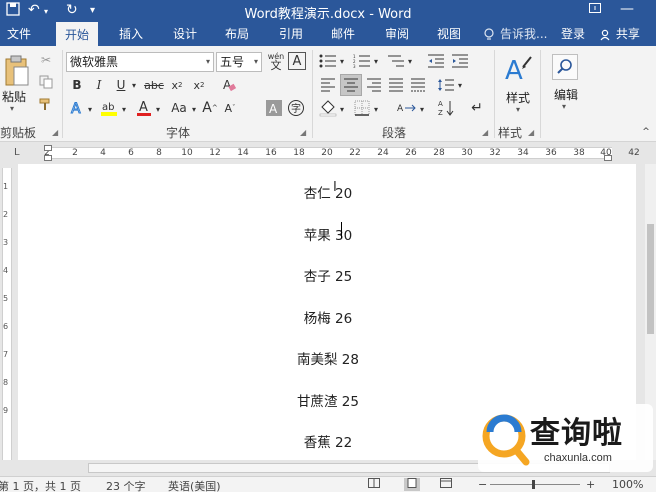 This screenshot has width=656, height=492. Describe the element at coordinates (477, 108) in the screenshot. I see `show-marks-icon: ↵` at that location.